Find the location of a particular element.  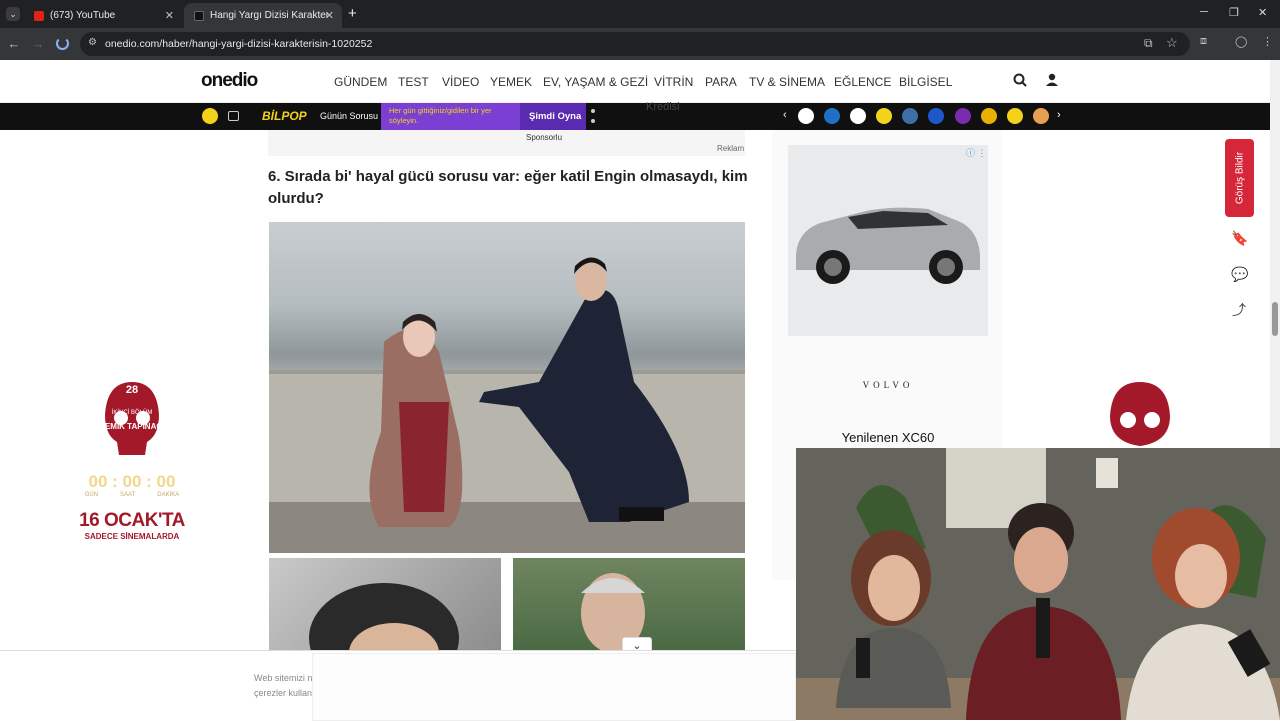

webcam-scene is located at coordinates (1038, 584).